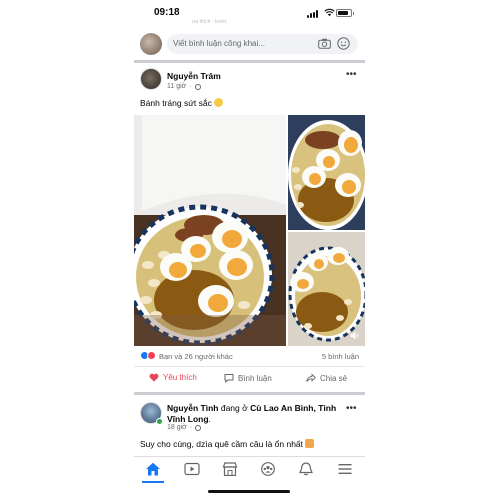 Image resolution: width=499 pixels, height=499 pixels. I want to click on post-text: Bánh tráng sứt sắc, so click(181, 103).